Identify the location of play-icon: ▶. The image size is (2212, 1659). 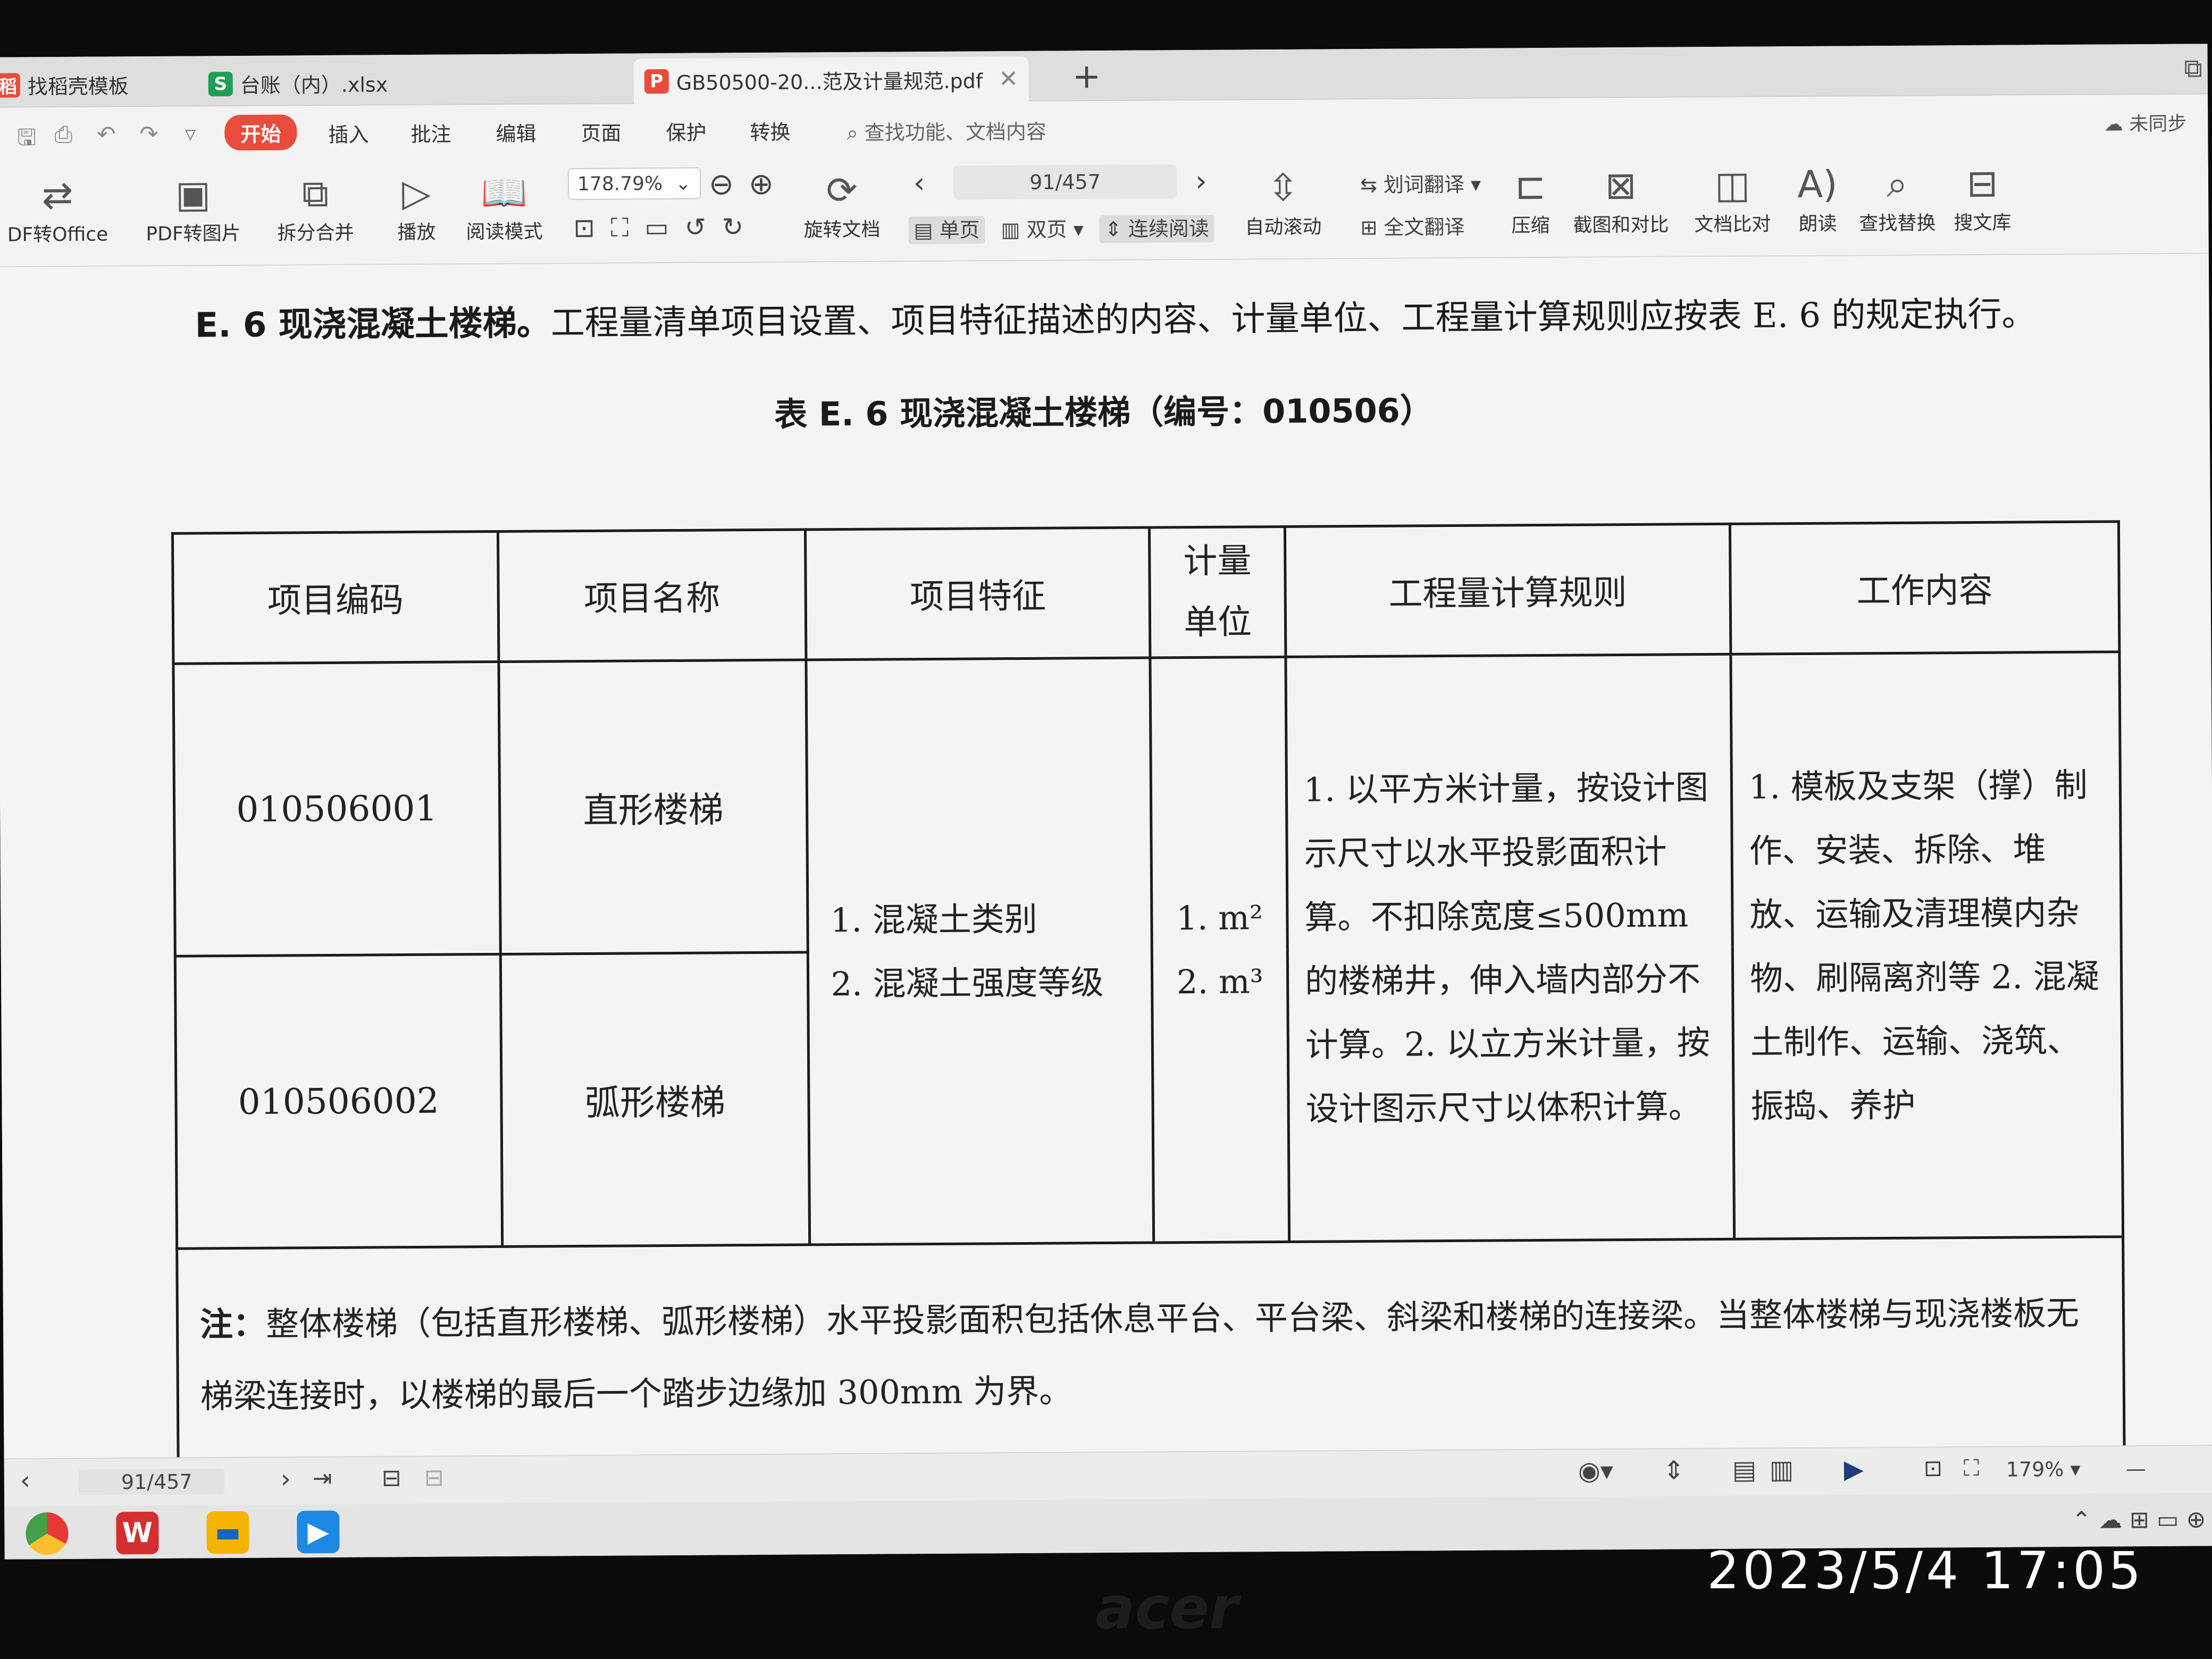
(1854, 1469).